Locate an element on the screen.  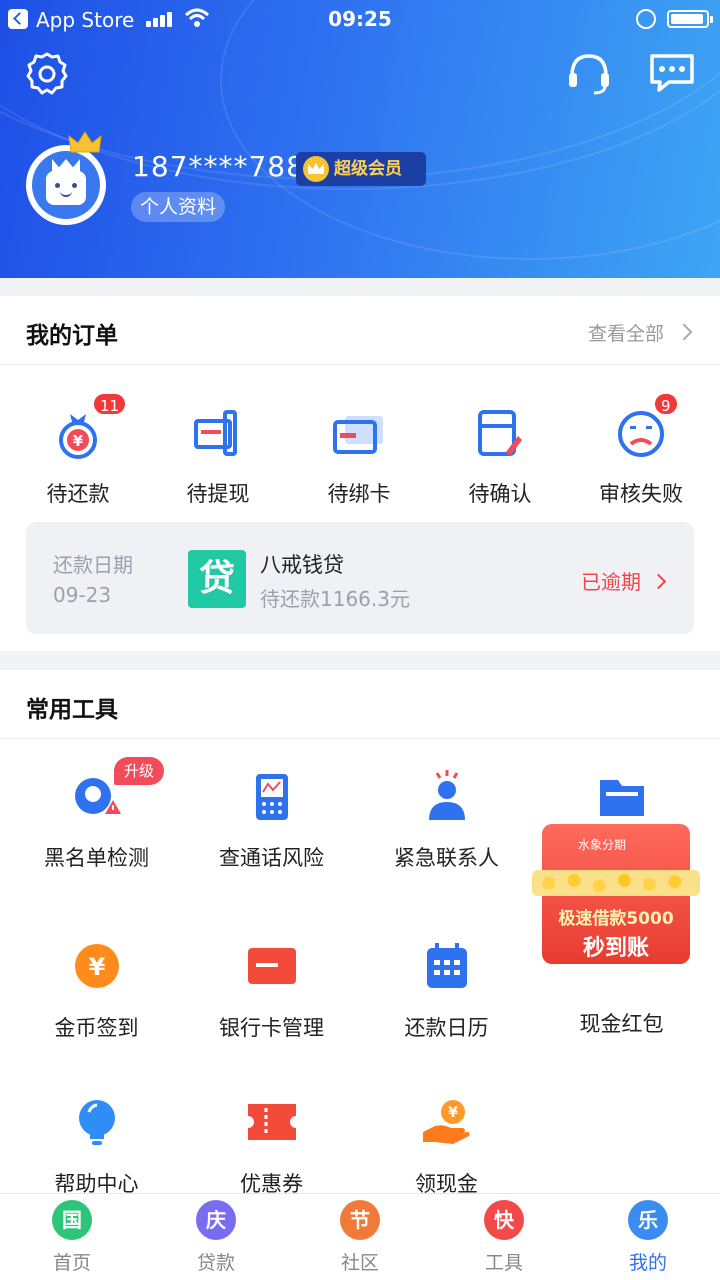
money-bag-icon: ¥ is located at coordinates (78, 436).